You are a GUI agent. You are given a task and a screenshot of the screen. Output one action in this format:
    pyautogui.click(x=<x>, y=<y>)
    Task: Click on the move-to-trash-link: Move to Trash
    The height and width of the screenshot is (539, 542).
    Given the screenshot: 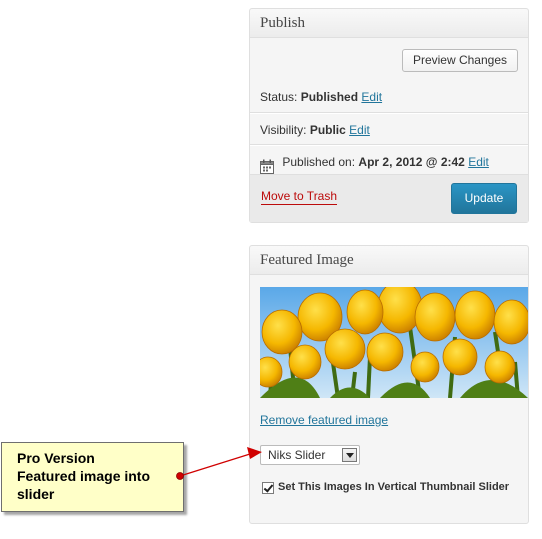 What is the action you would take?
    pyautogui.click(x=299, y=197)
    